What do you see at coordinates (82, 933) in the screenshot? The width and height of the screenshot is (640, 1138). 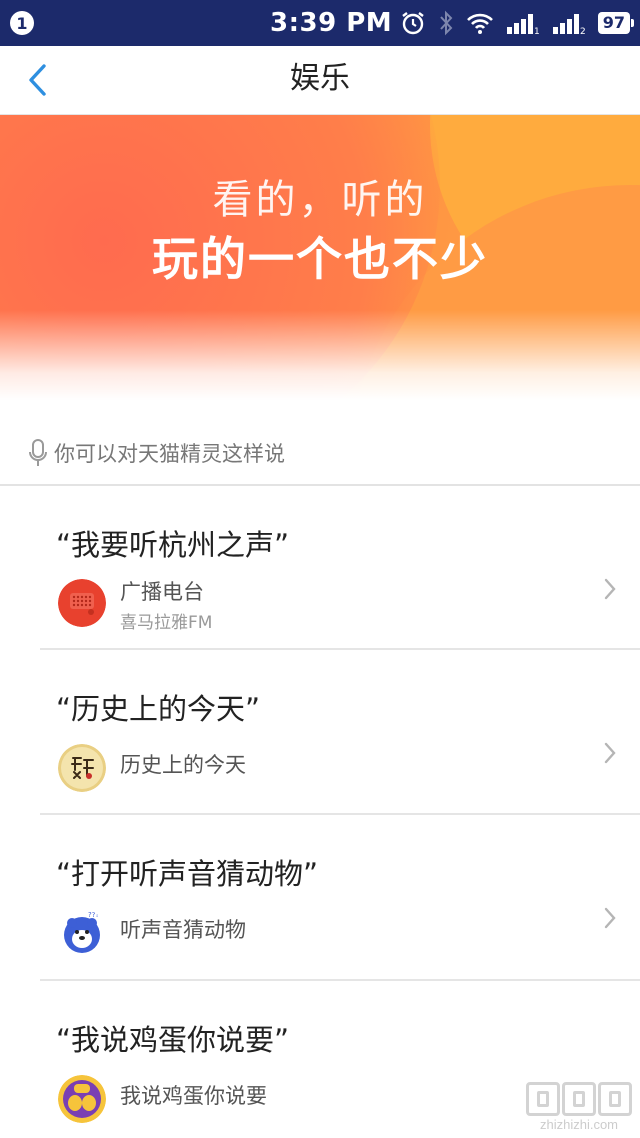 I see `animal-guess-icon: ???` at bounding box center [82, 933].